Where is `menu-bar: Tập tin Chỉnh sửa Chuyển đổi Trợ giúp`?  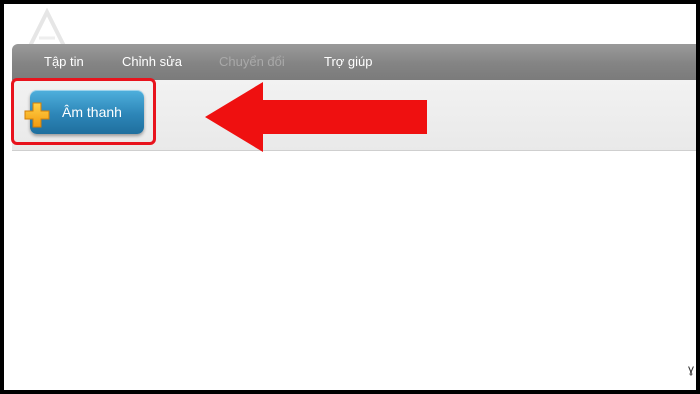 menu-bar: Tập tin Chỉnh sửa Chuyển đổi Trợ giúp is located at coordinates (354, 62).